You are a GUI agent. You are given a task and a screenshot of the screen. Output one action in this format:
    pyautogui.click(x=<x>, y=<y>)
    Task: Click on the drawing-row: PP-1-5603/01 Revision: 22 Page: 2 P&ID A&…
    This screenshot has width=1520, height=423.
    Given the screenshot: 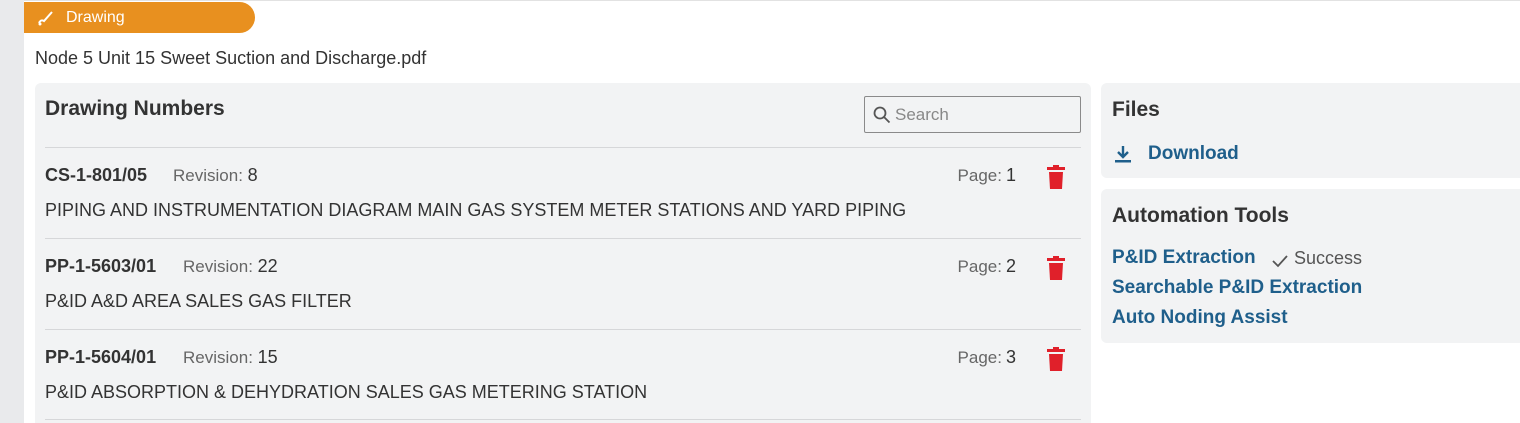 What is the action you would take?
    pyautogui.click(x=563, y=283)
    